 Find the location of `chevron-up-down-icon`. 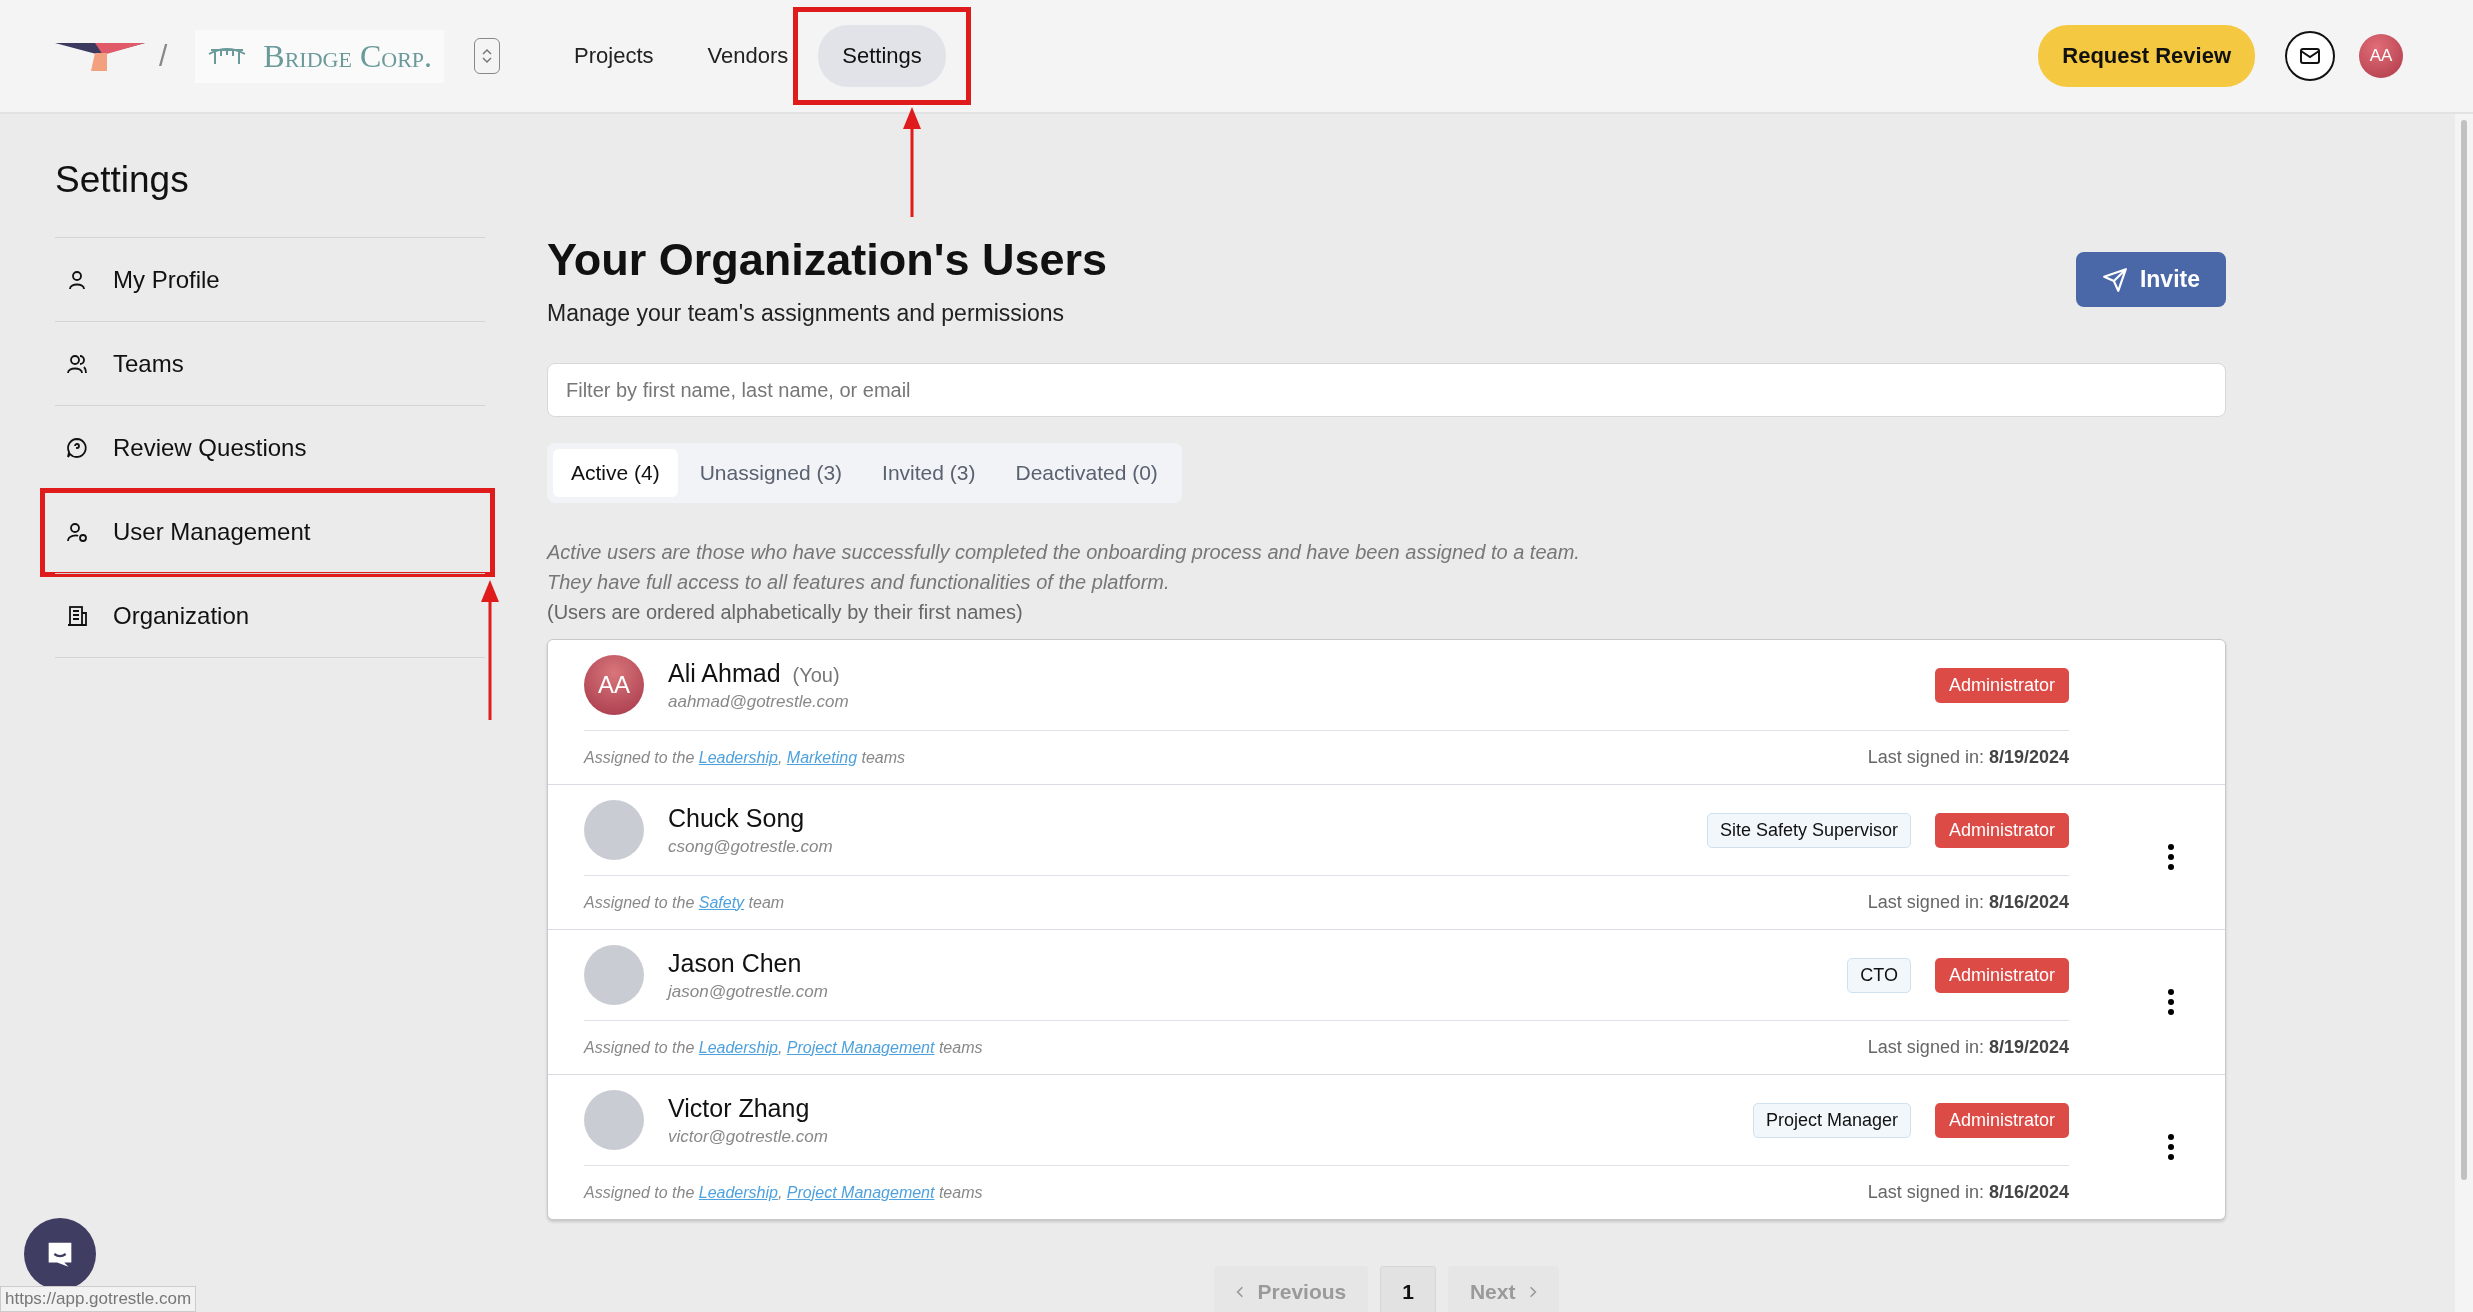

chevron-up-down-icon is located at coordinates (487, 56).